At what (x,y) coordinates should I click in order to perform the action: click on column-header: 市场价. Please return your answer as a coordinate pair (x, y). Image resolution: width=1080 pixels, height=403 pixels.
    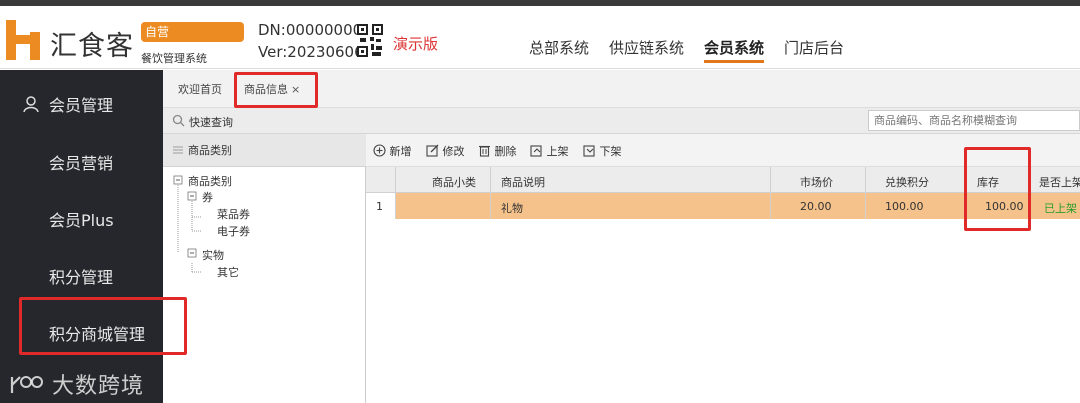
    Looking at the image, I should click on (816, 182).